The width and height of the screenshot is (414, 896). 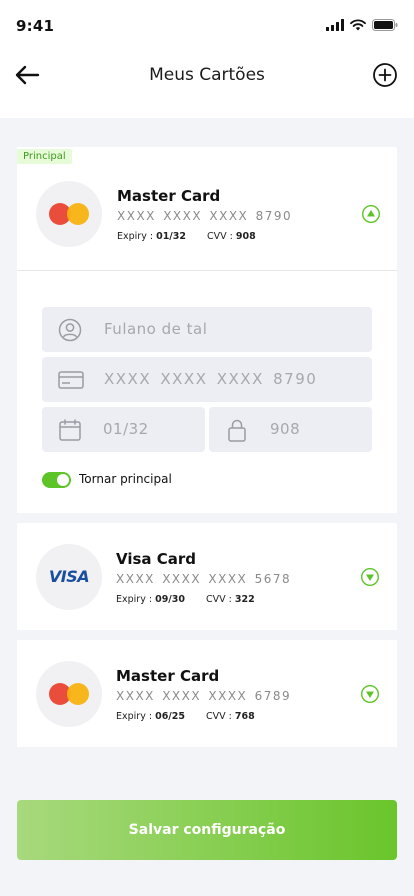 I want to click on plus-circle-icon, so click(x=385, y=75).